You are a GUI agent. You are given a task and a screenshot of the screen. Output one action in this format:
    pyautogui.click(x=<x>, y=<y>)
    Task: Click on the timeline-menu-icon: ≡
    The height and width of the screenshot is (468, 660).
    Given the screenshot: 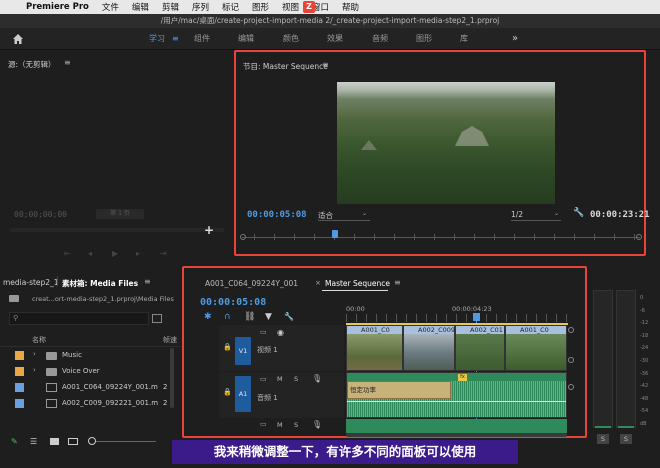 What is the action you would take?
    pyautogui.click(x=397, y=282)
    